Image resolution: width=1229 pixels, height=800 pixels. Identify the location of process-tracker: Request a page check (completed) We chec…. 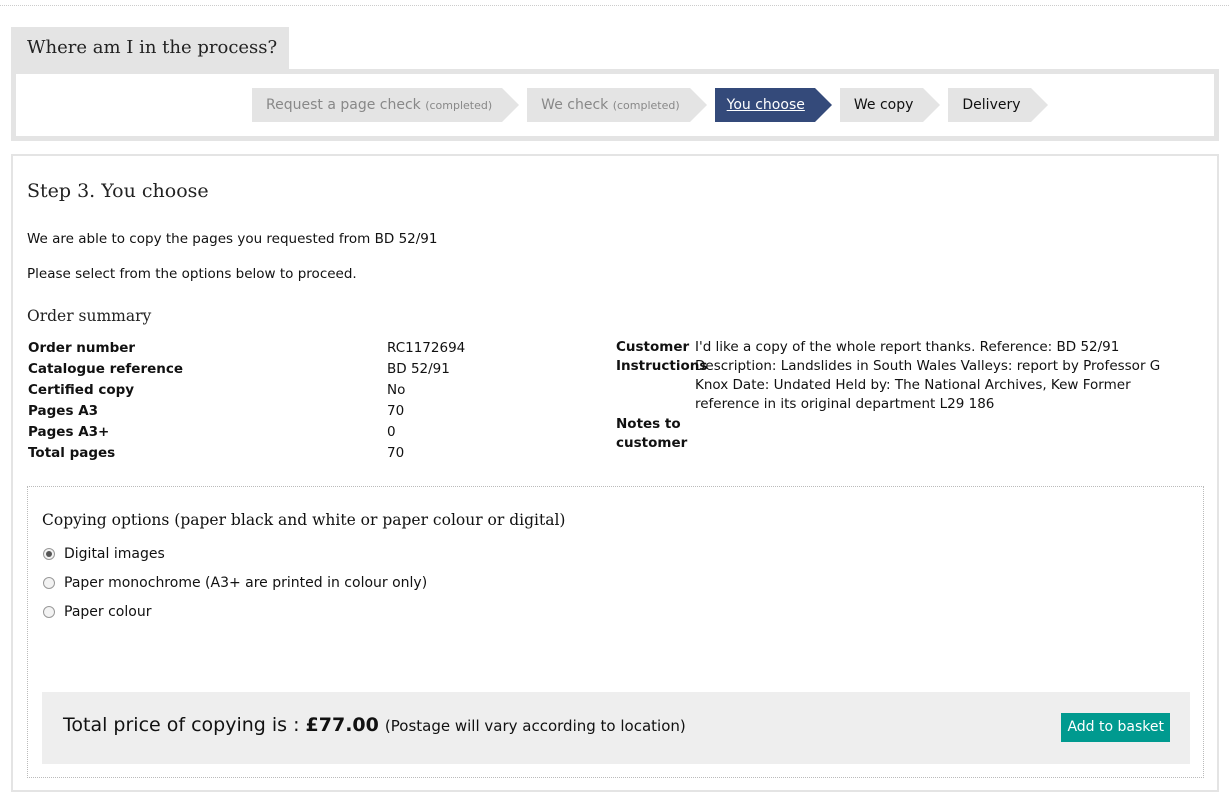
(615, 105).